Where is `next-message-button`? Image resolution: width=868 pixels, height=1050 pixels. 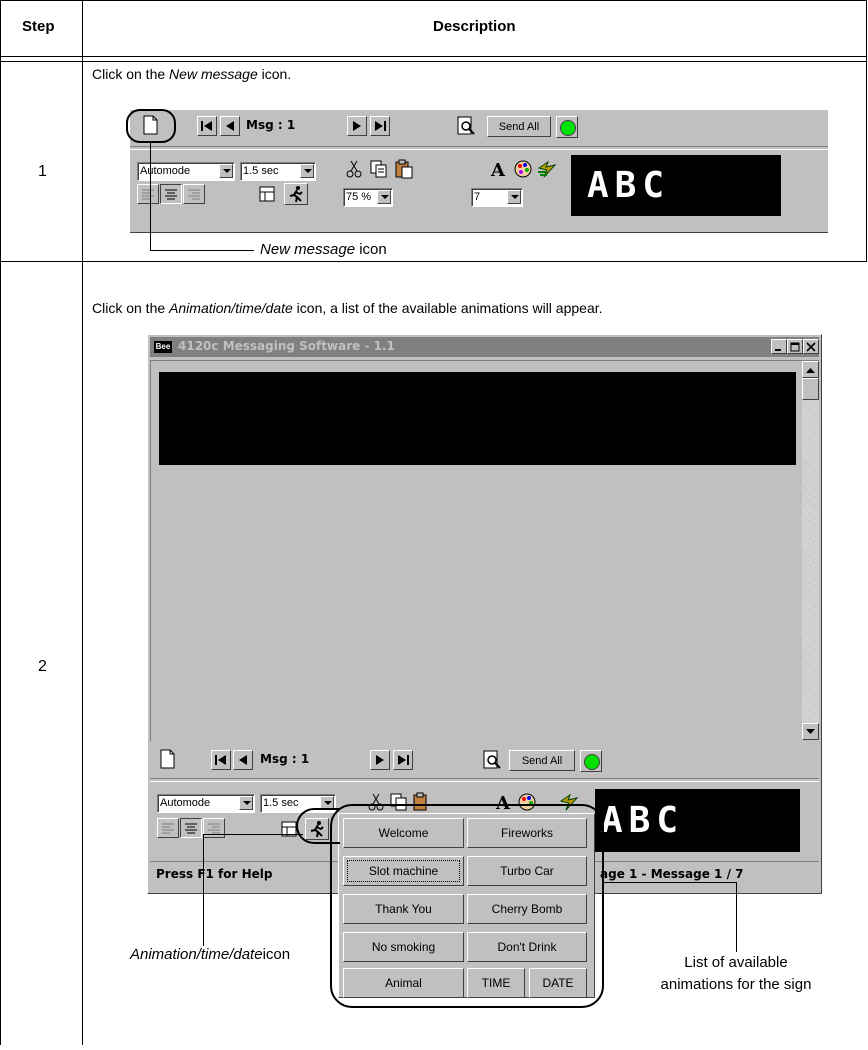 next-message-button is located at coordinates (357, 126).